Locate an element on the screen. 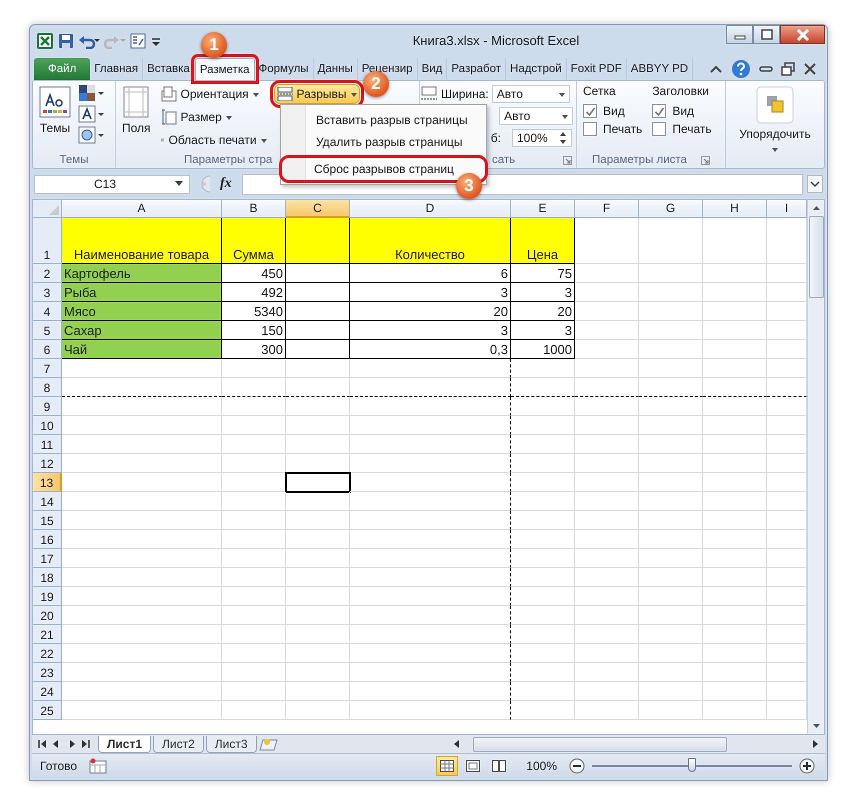 The image size is (860, 809). print-area-button: Область печати is located at coordinates (214, 140).